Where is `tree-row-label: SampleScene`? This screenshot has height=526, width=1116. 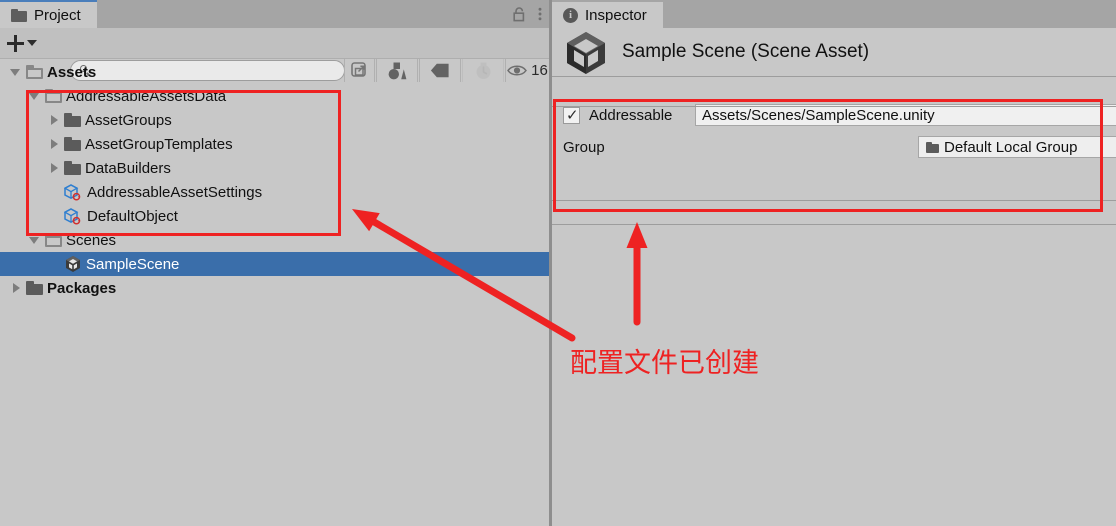
tree-row-label: SampleScene is located at coordinates (133, 264).